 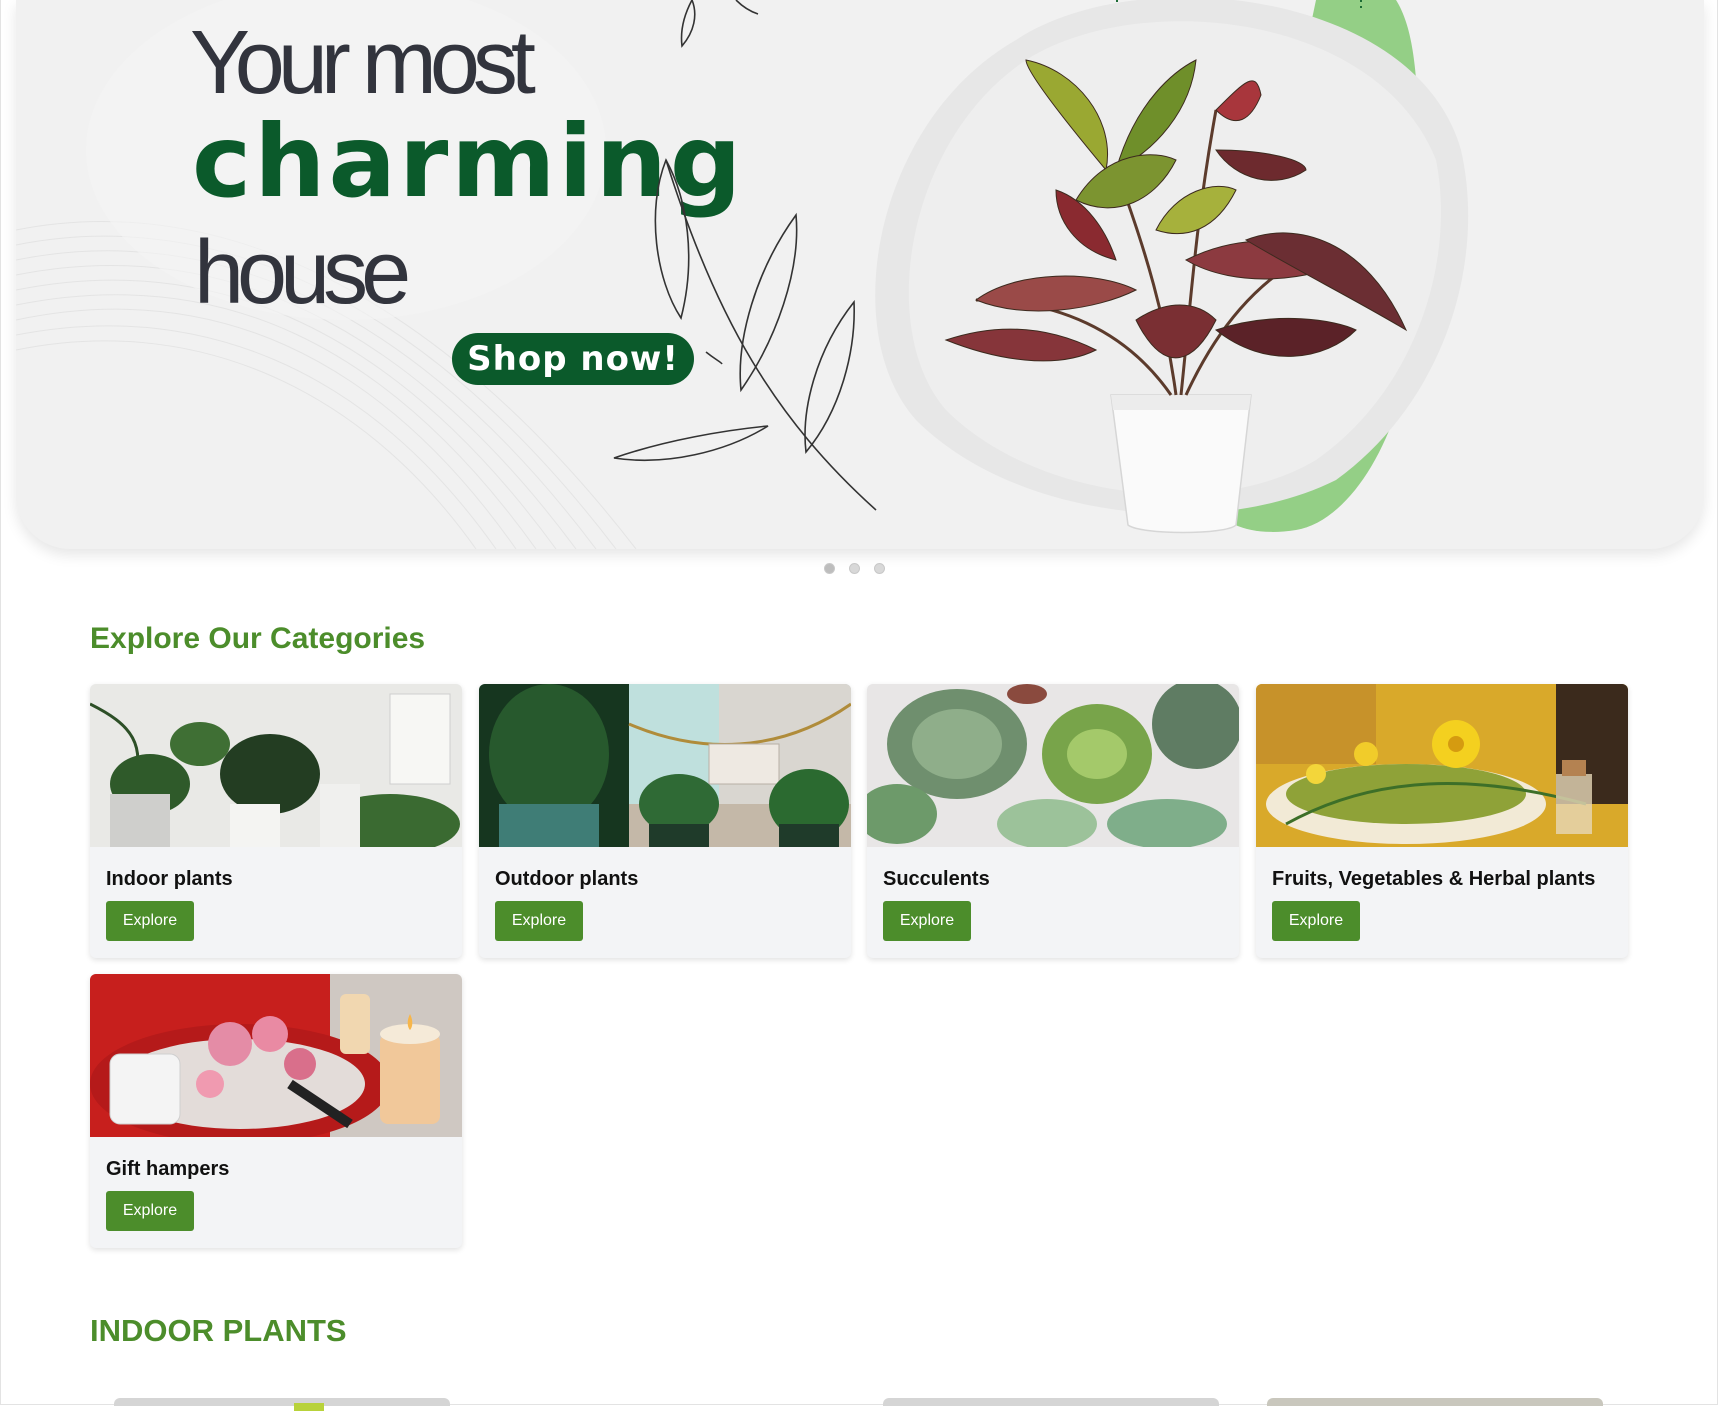 I want to click on category-label-succulents: Succulents, so click(x=936, y=879).